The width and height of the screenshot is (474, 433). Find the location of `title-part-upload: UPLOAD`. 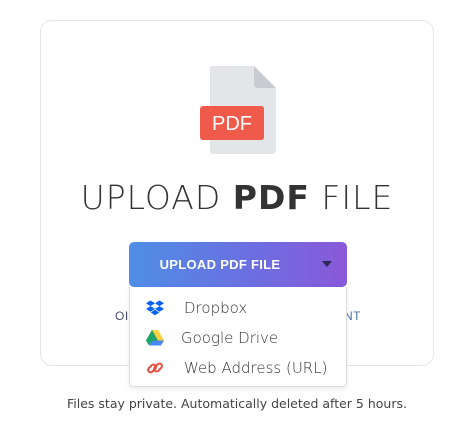

title-part-upload: UPLOAD is located at coordinates (151, 197).